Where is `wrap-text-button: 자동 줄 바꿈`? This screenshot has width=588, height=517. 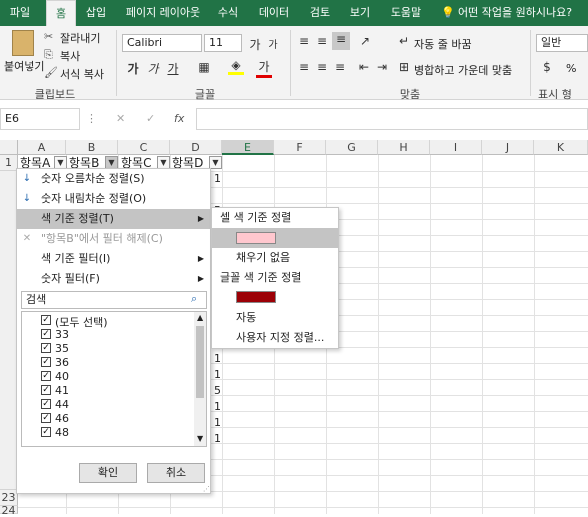 wrap-text-button: 자동 줄 바꿈 is located at coordinates (443, 44).